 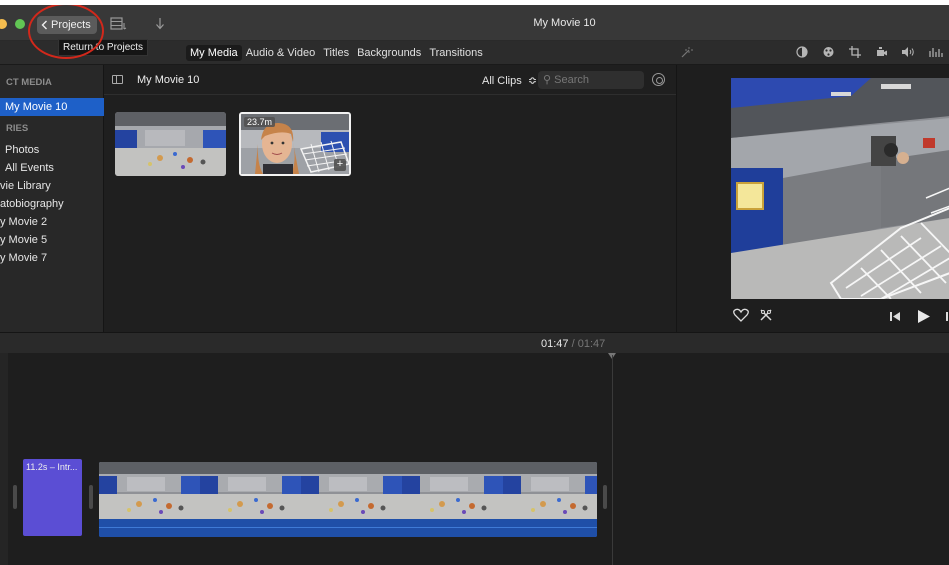 I want to click on timecode-display: 01:47 / 01:47, so click(x=573, y=344).